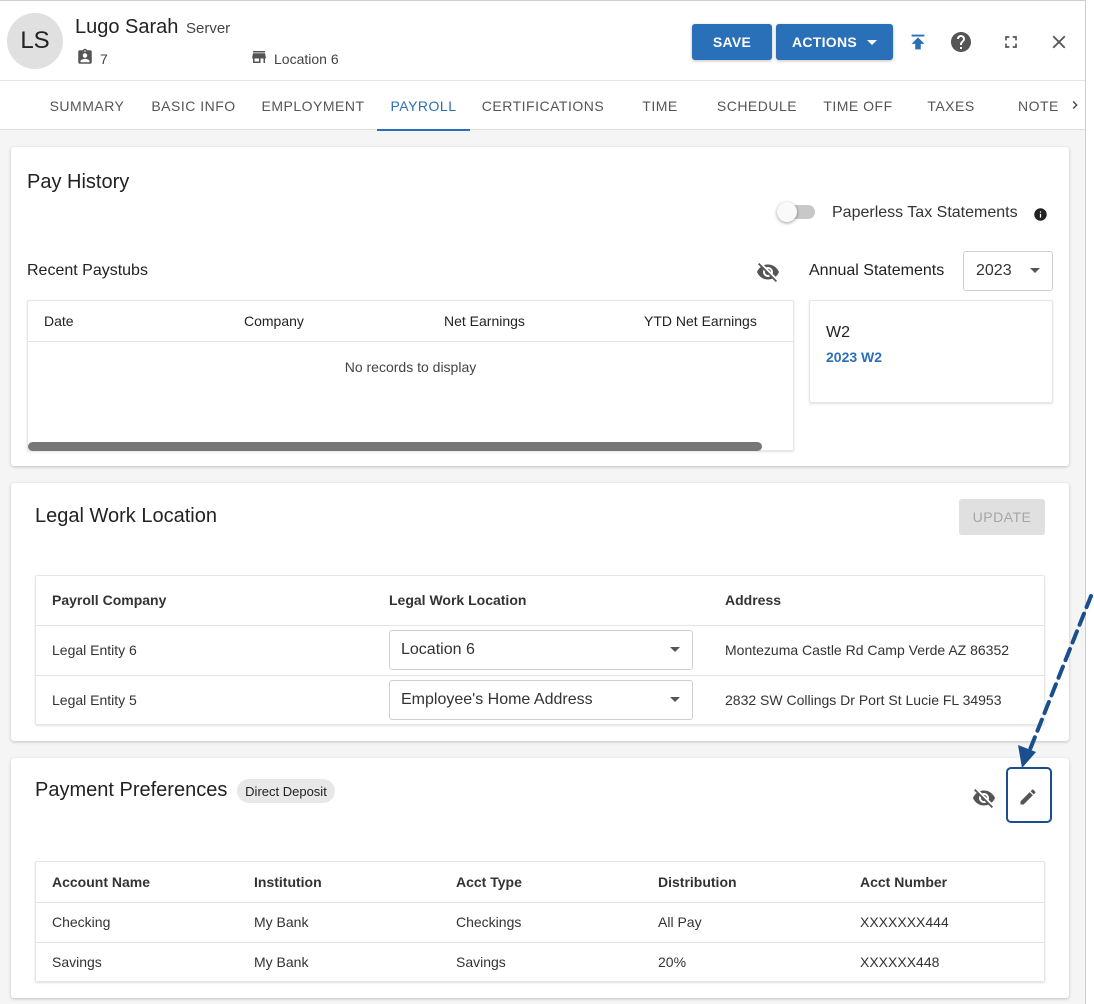 Image resolution: width=1094 pixels, height=1004 pixels. I want to click on legal-location-value: Employee's Home Address, so click(497, 699).